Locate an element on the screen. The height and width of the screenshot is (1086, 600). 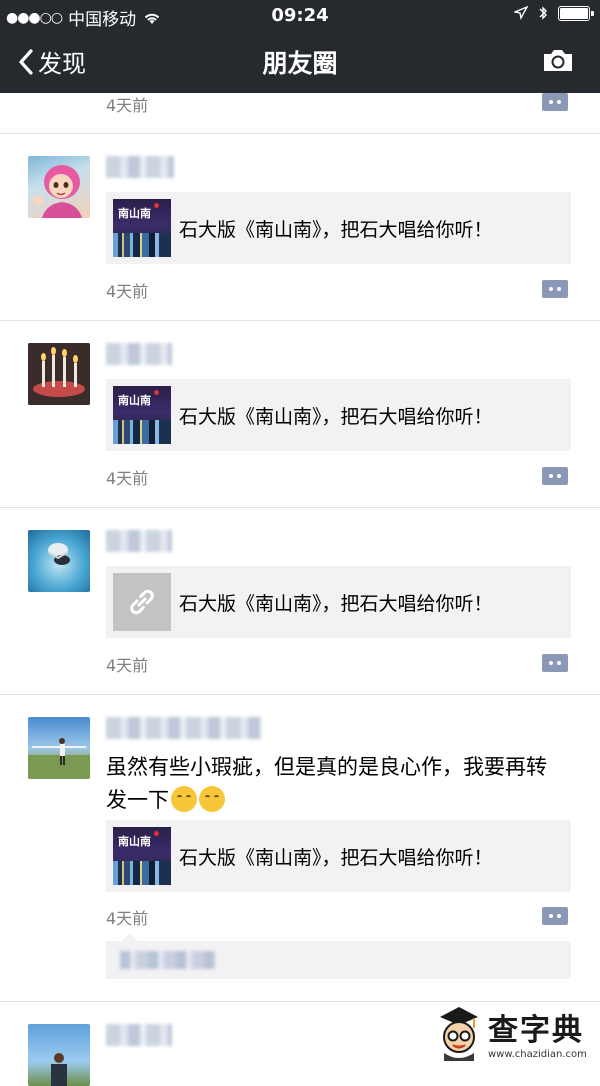
likes-blurred is located at coordinates (168, 960).